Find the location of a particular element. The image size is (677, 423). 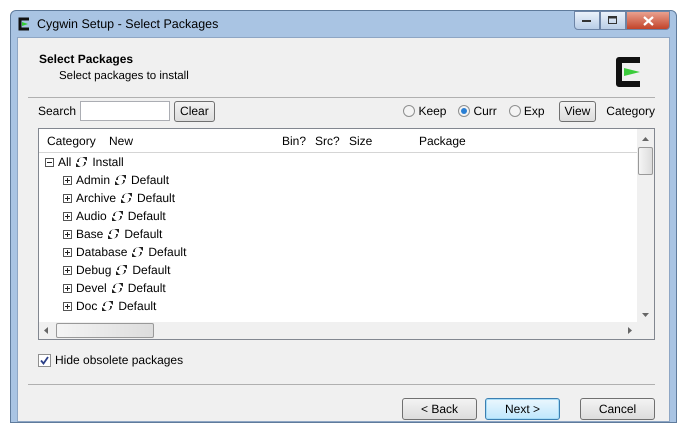

maximize-icon is located at coordinates (613, 20).